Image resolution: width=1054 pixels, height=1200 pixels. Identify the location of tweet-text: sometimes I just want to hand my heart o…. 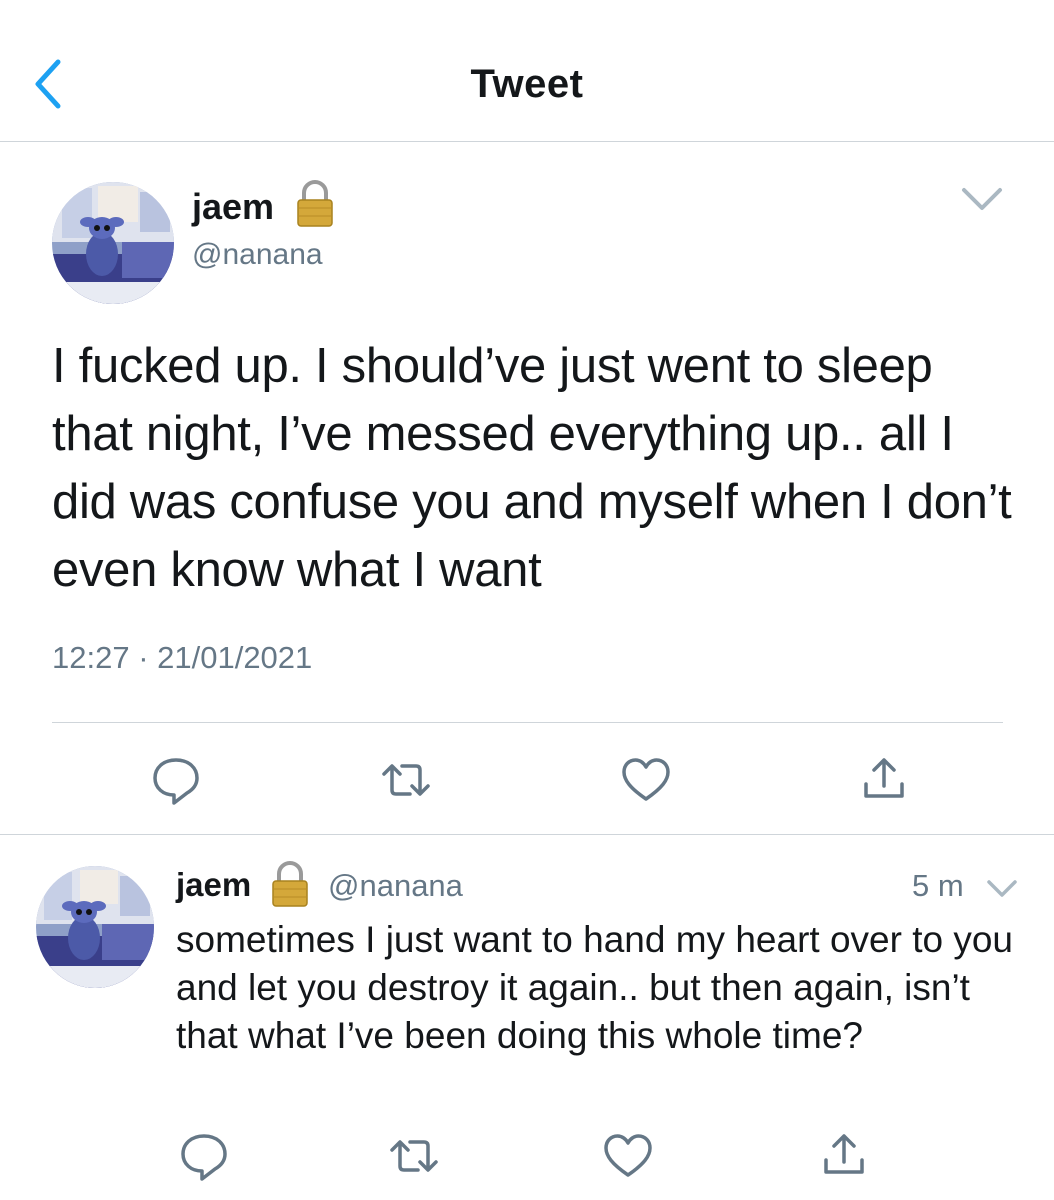
(594, 987).